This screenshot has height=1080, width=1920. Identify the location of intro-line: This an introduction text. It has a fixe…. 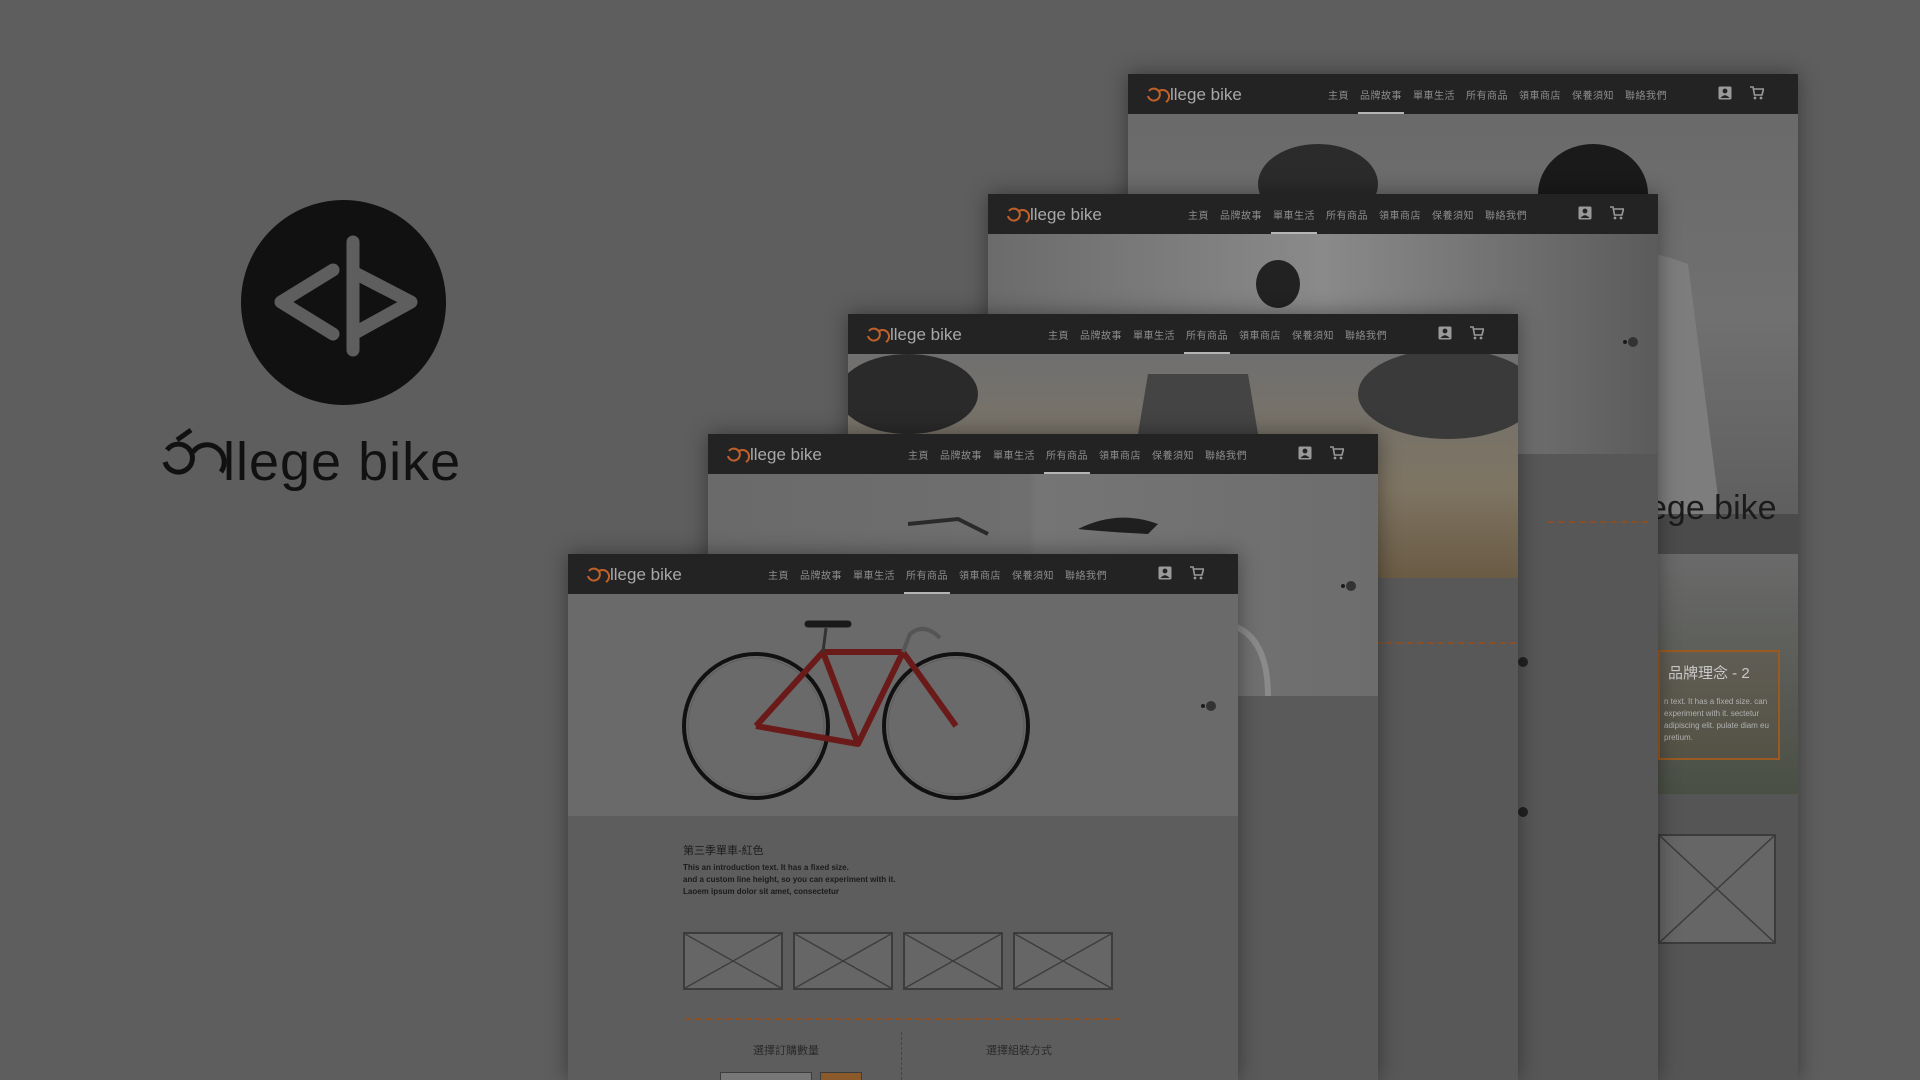
(766, 867).